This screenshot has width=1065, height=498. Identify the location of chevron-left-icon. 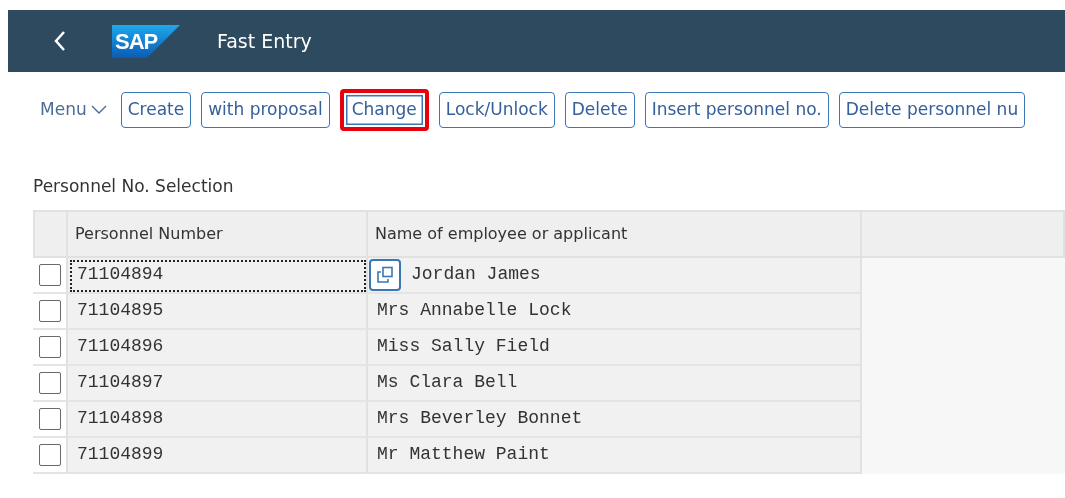
(60, 41).